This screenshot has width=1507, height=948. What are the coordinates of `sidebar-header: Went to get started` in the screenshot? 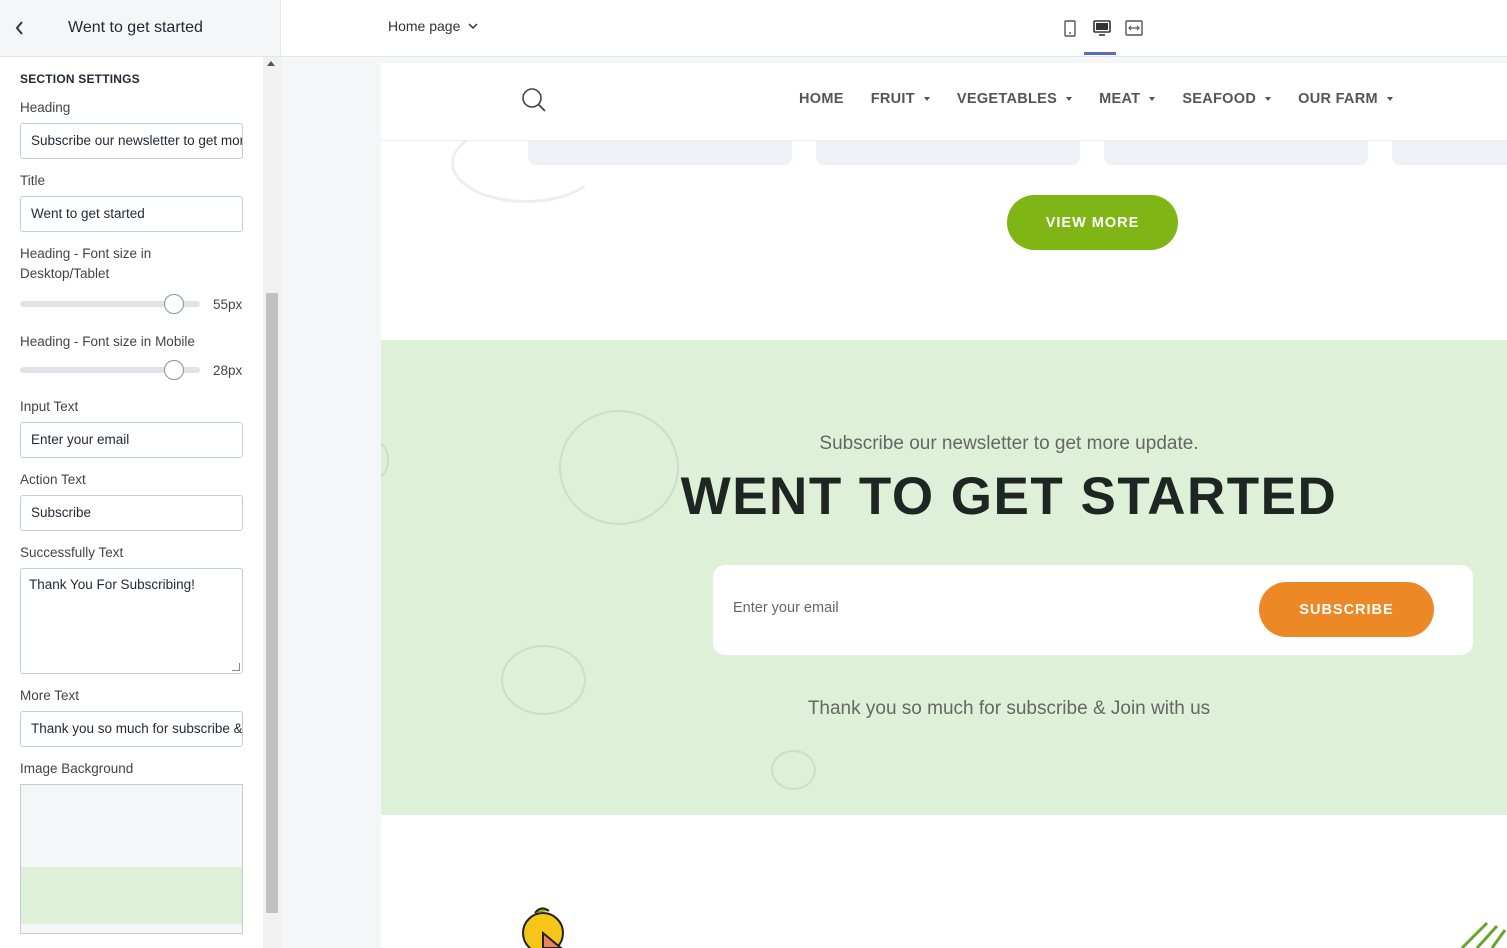 It's located at (140, 28).